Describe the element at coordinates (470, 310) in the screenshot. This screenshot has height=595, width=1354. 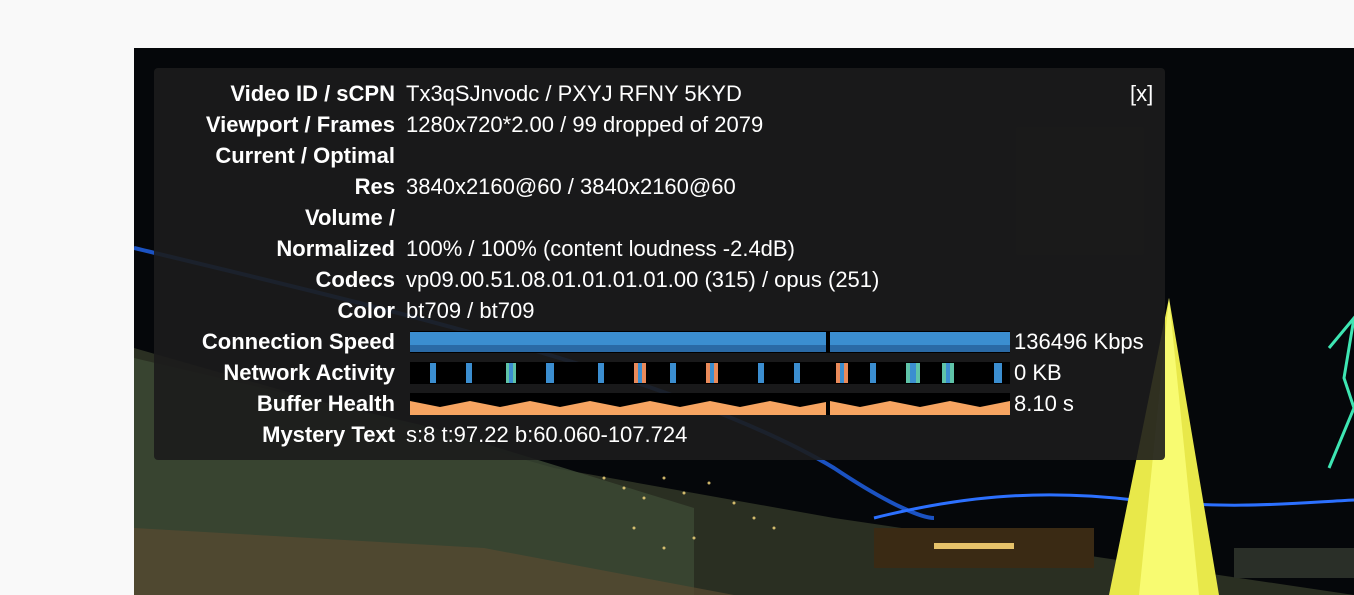
I see `stats-value: bt709 / bt709` at that location.